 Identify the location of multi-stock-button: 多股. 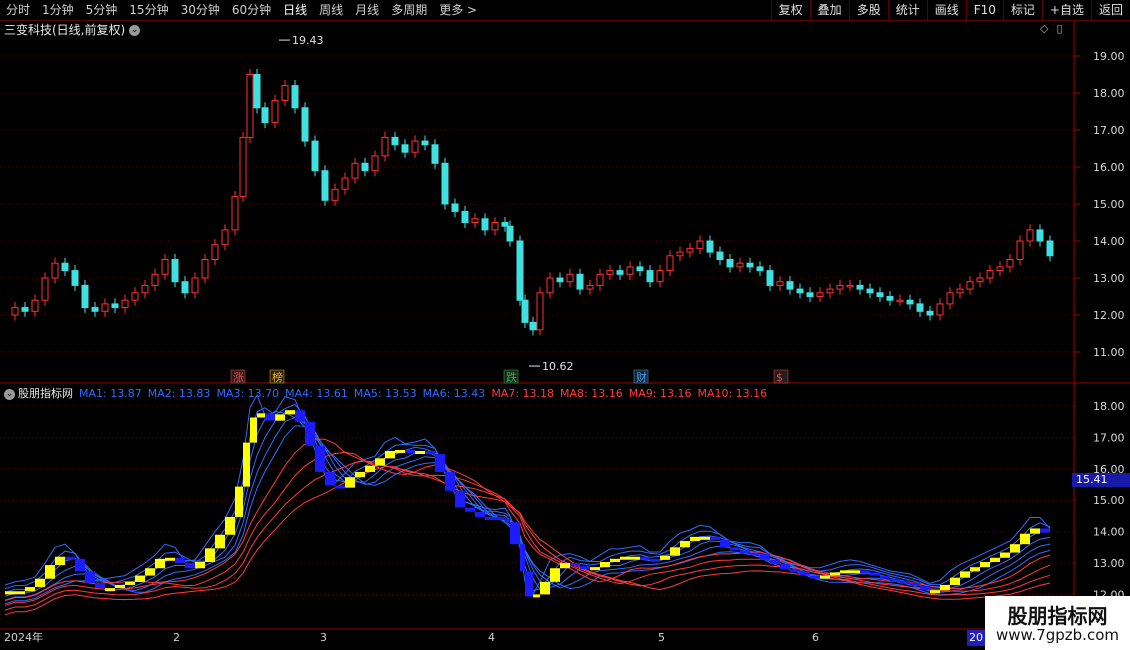
(868, 10).